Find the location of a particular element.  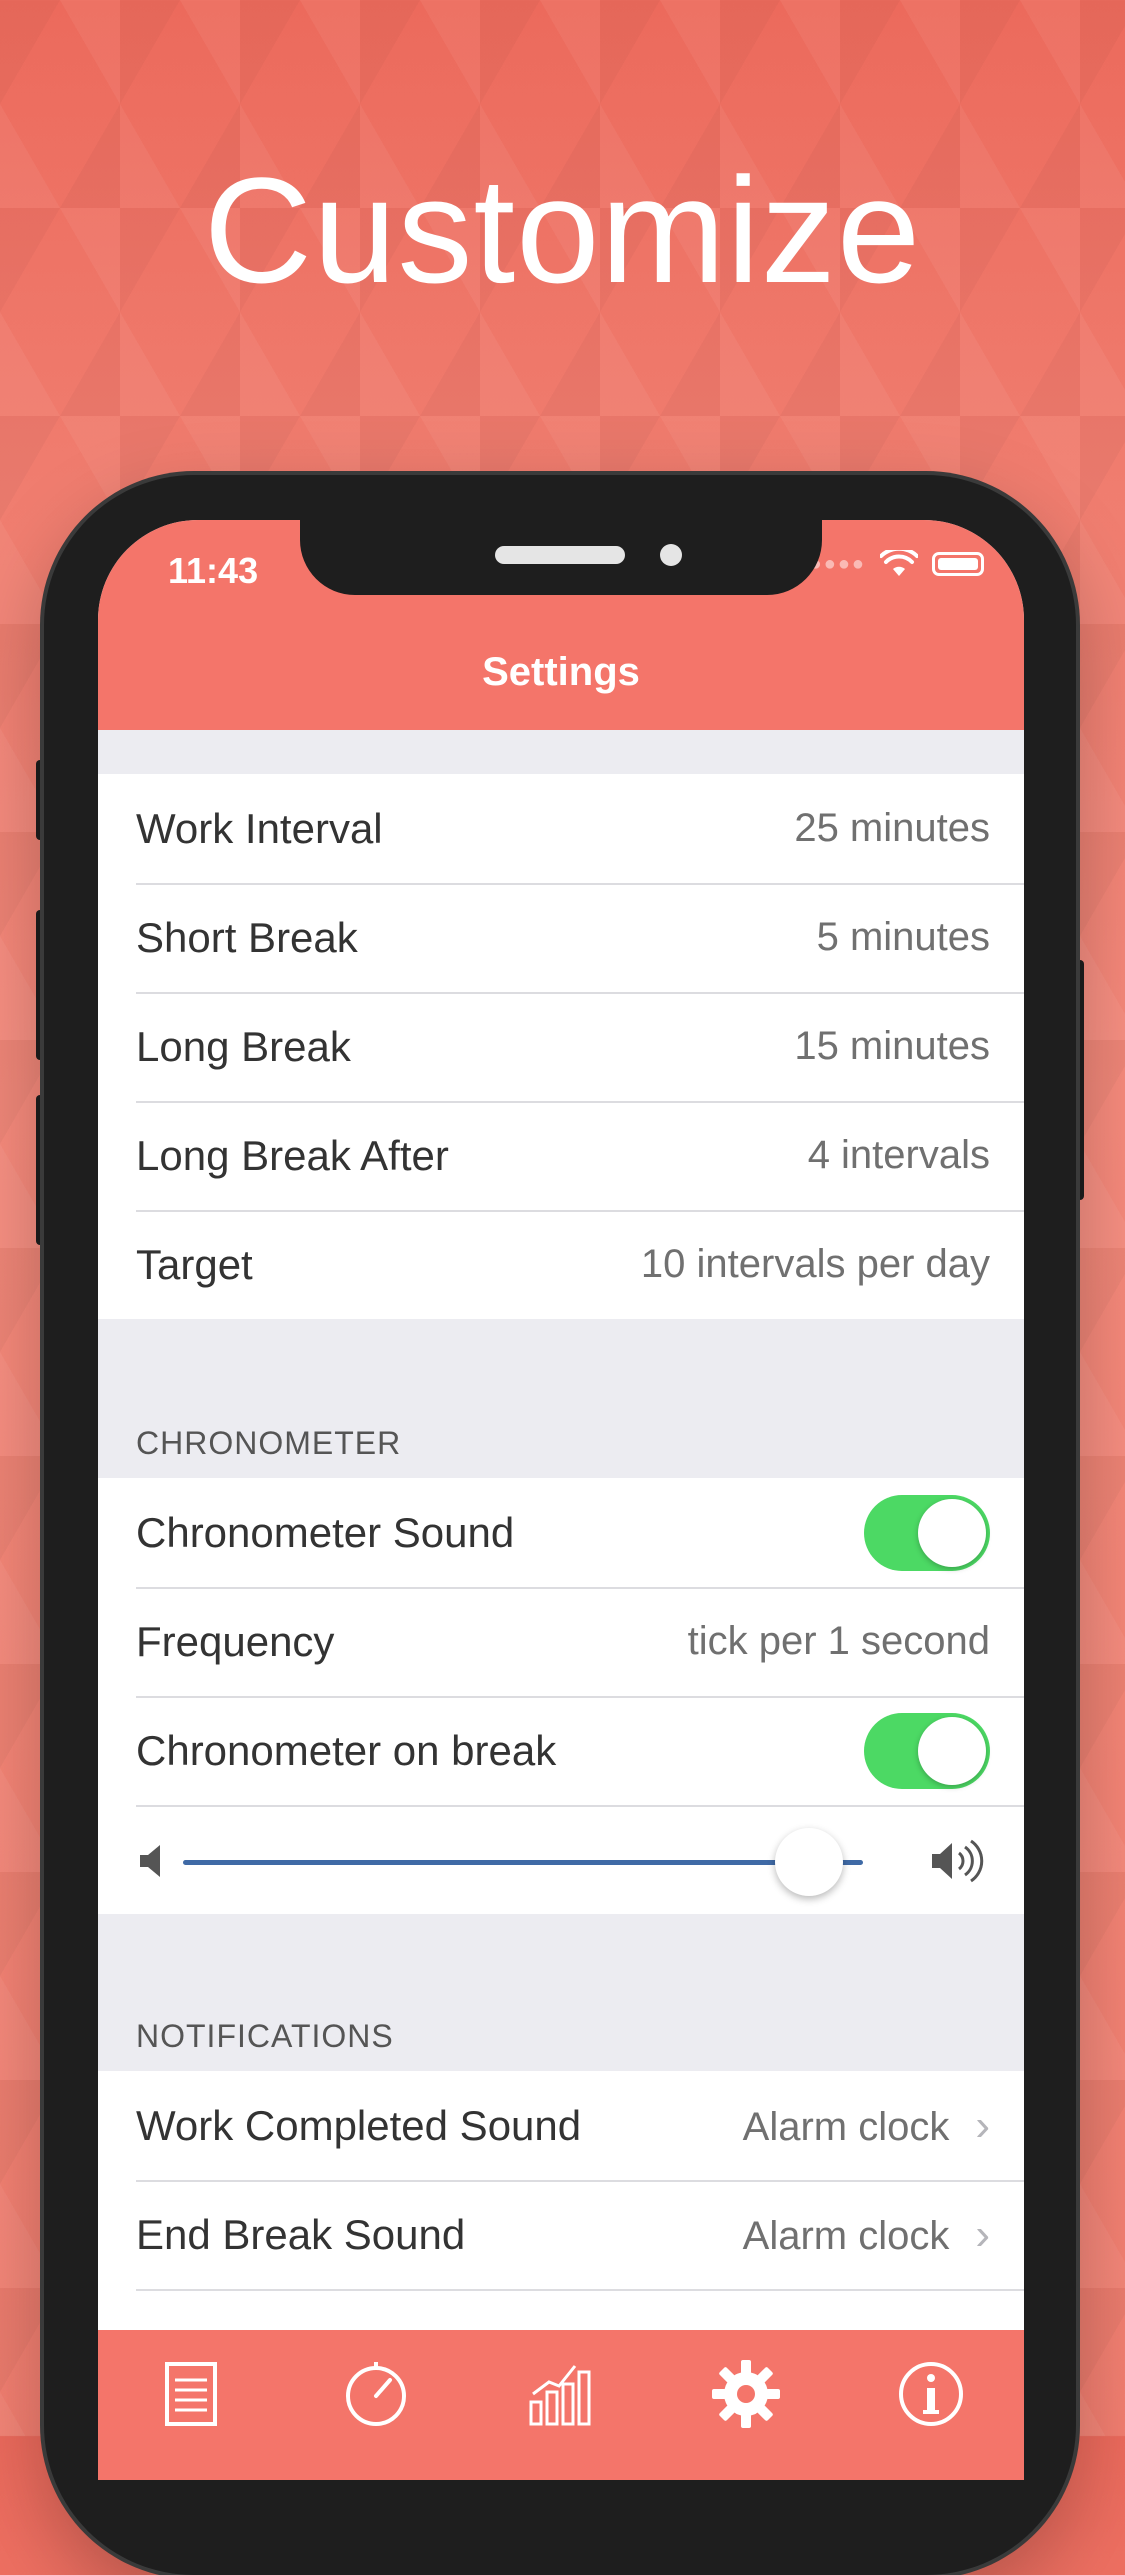

chart-icon is located at coordinates (560, 2395).